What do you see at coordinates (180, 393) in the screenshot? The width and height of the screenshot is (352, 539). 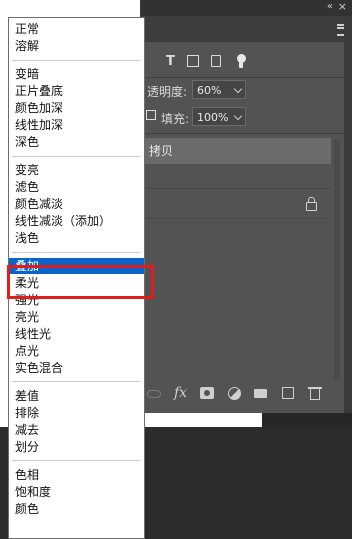 I see `fx-icon: fx` at bounding box center [180, 393].